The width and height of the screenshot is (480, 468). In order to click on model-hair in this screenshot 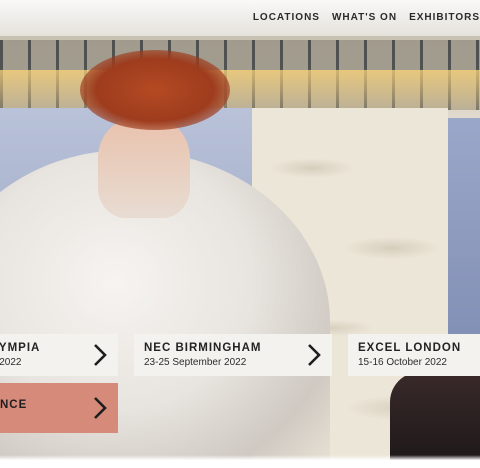, I will do `click(155, 90)`.